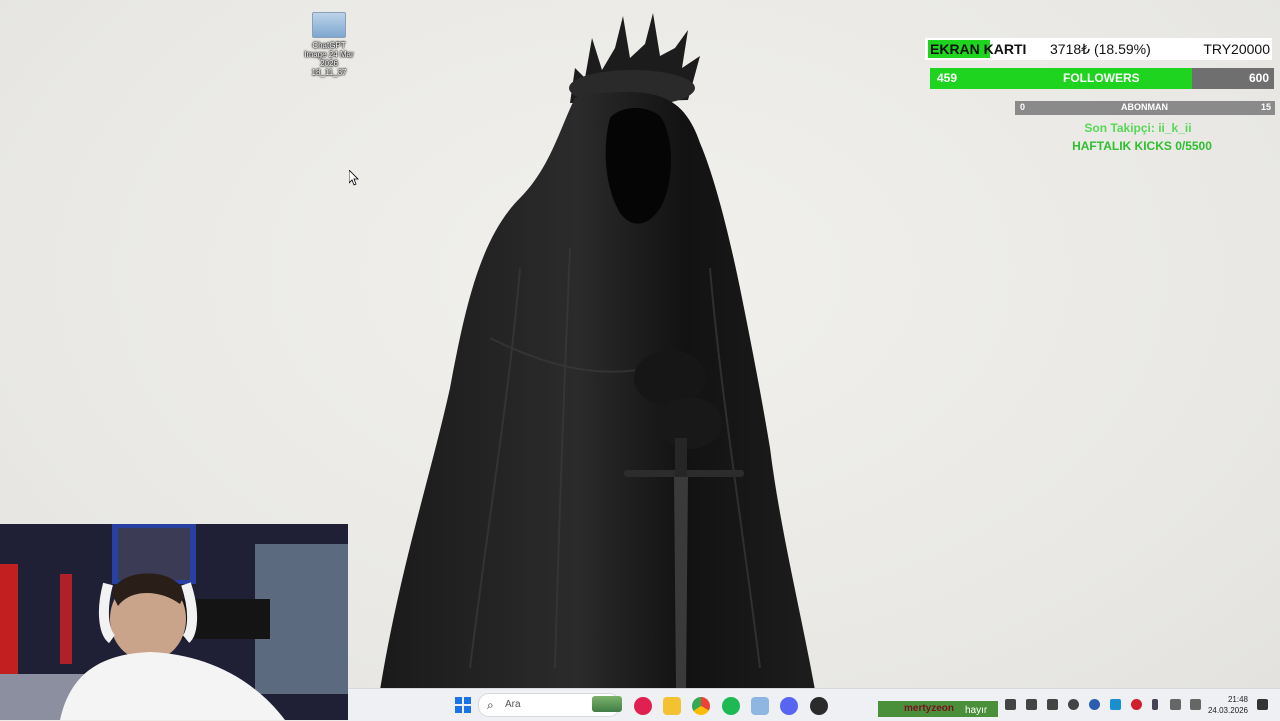 The image size is (1280, 721). I want to click on mouse-cursor-icon, so click(354, 178).